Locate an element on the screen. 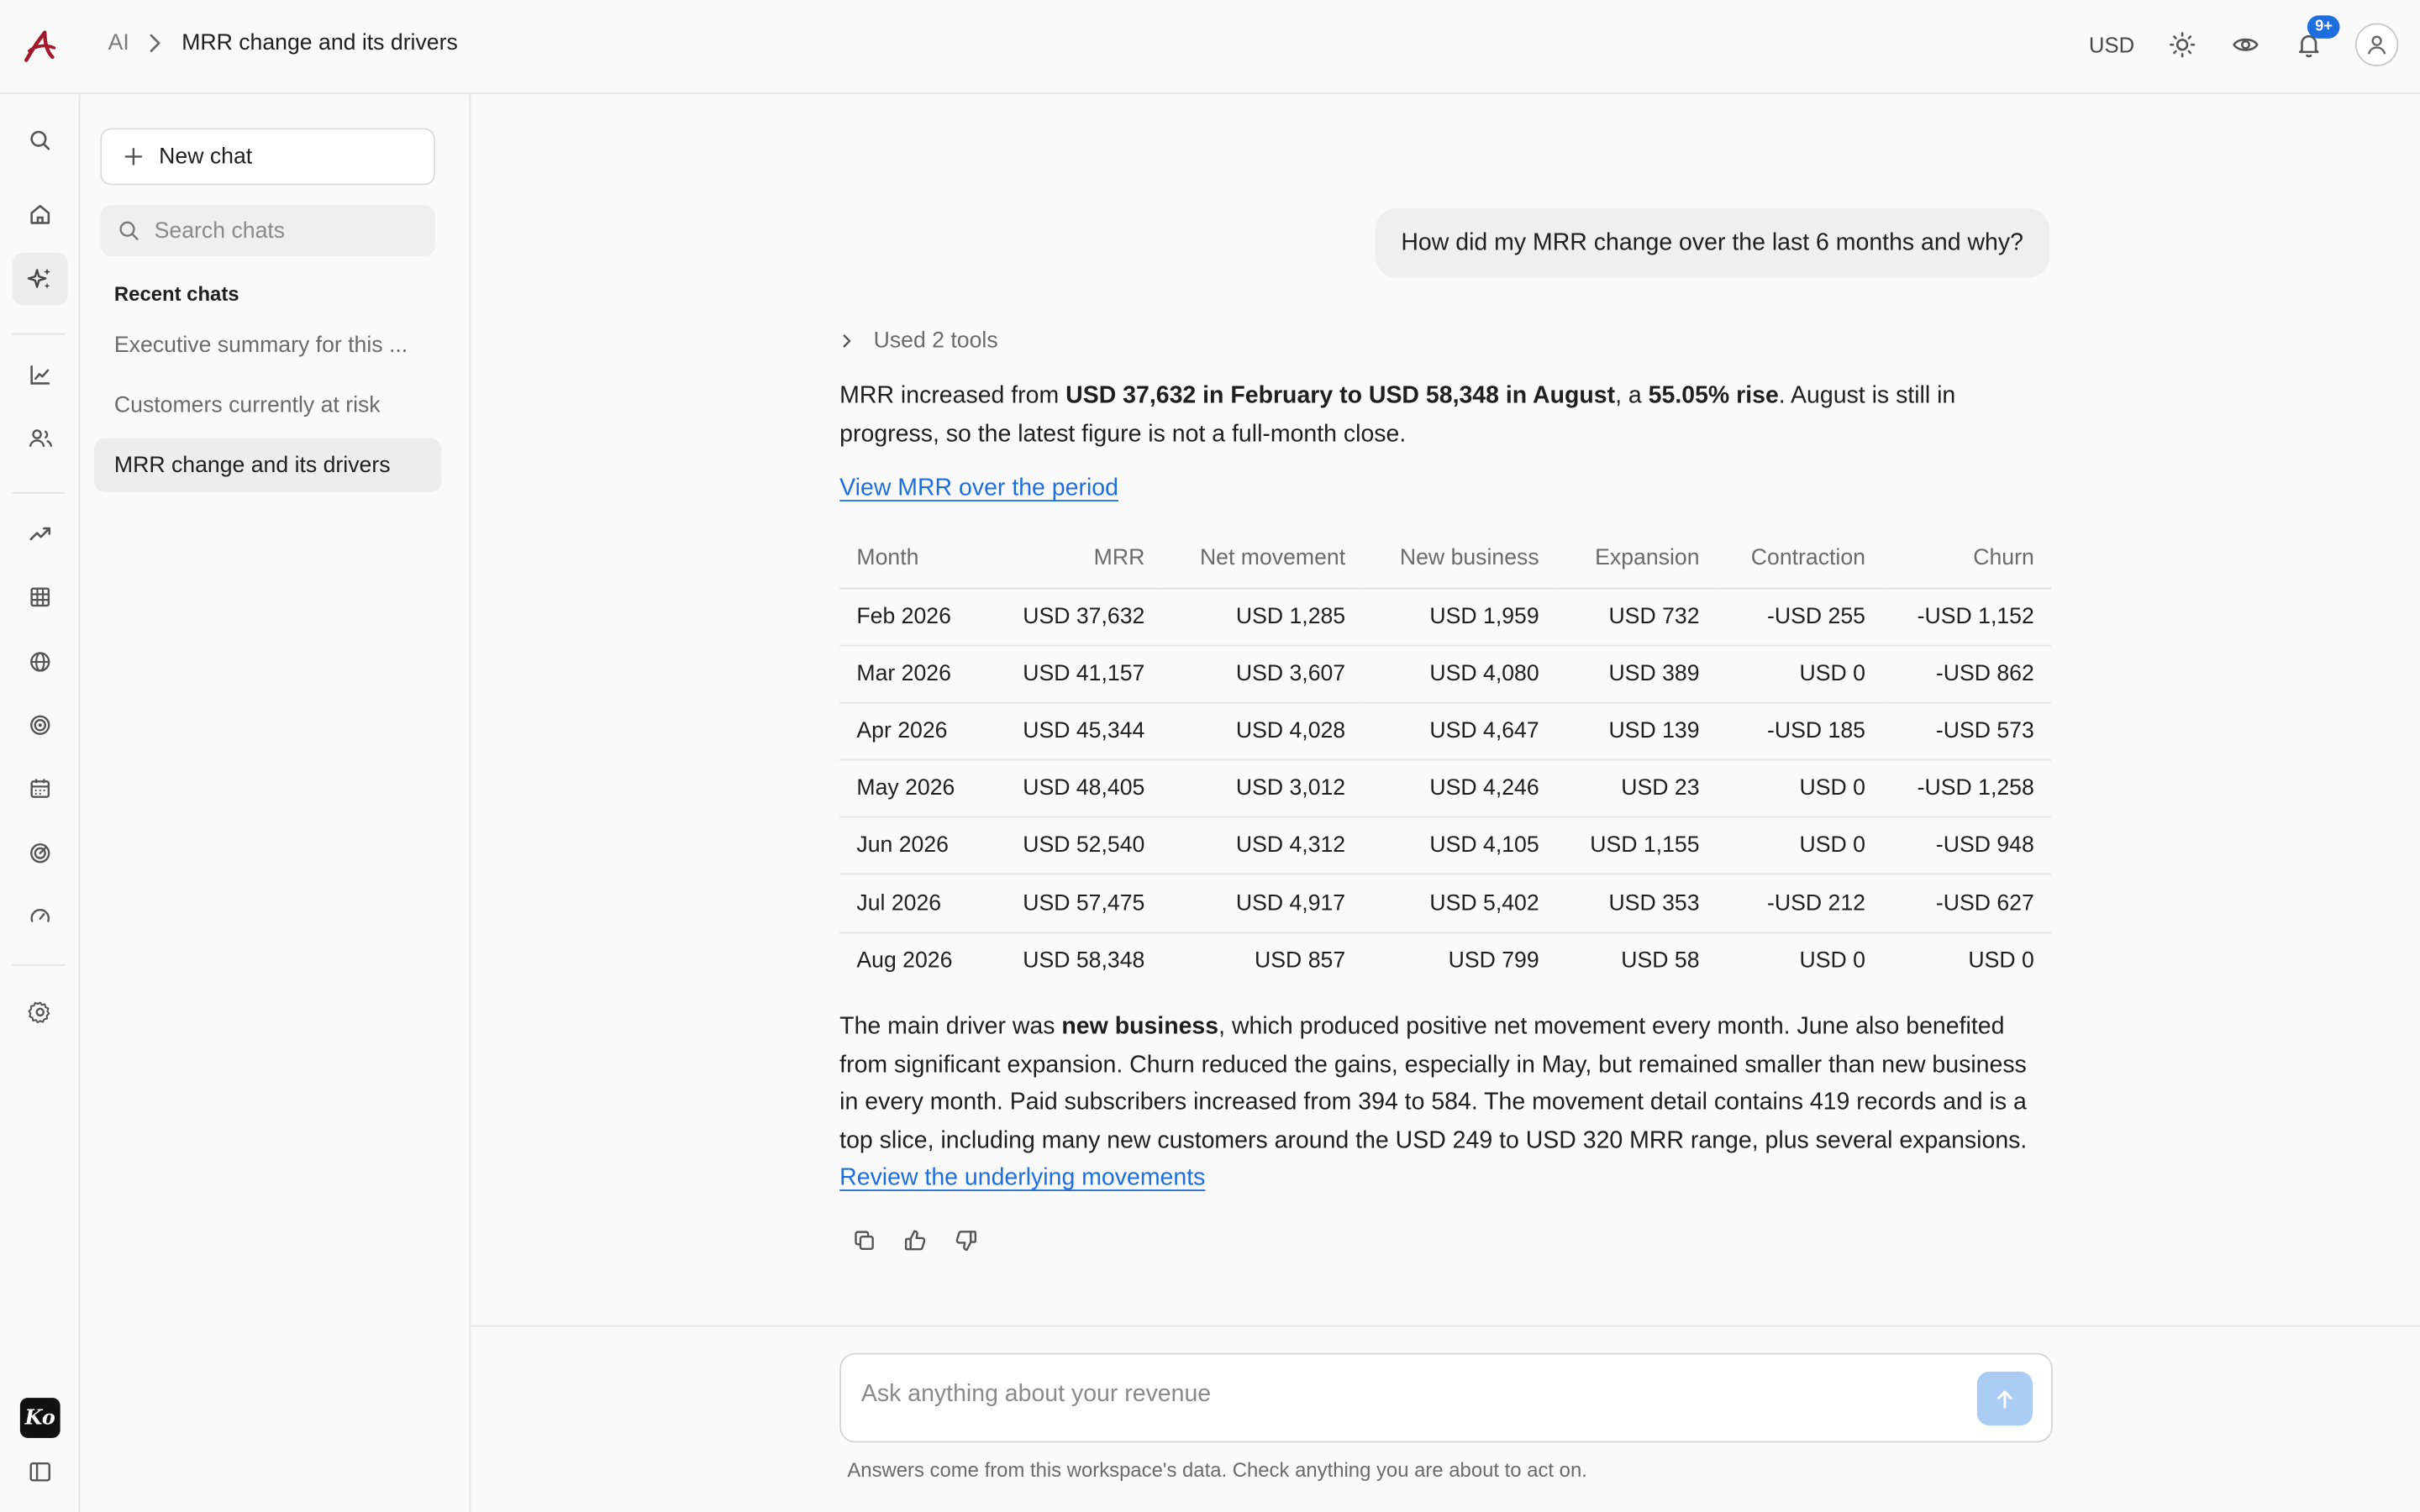 Image resolution: width=2420 pixels, height=1512 pixels. thumbs-up-button is located at coordinates (915, 1240).